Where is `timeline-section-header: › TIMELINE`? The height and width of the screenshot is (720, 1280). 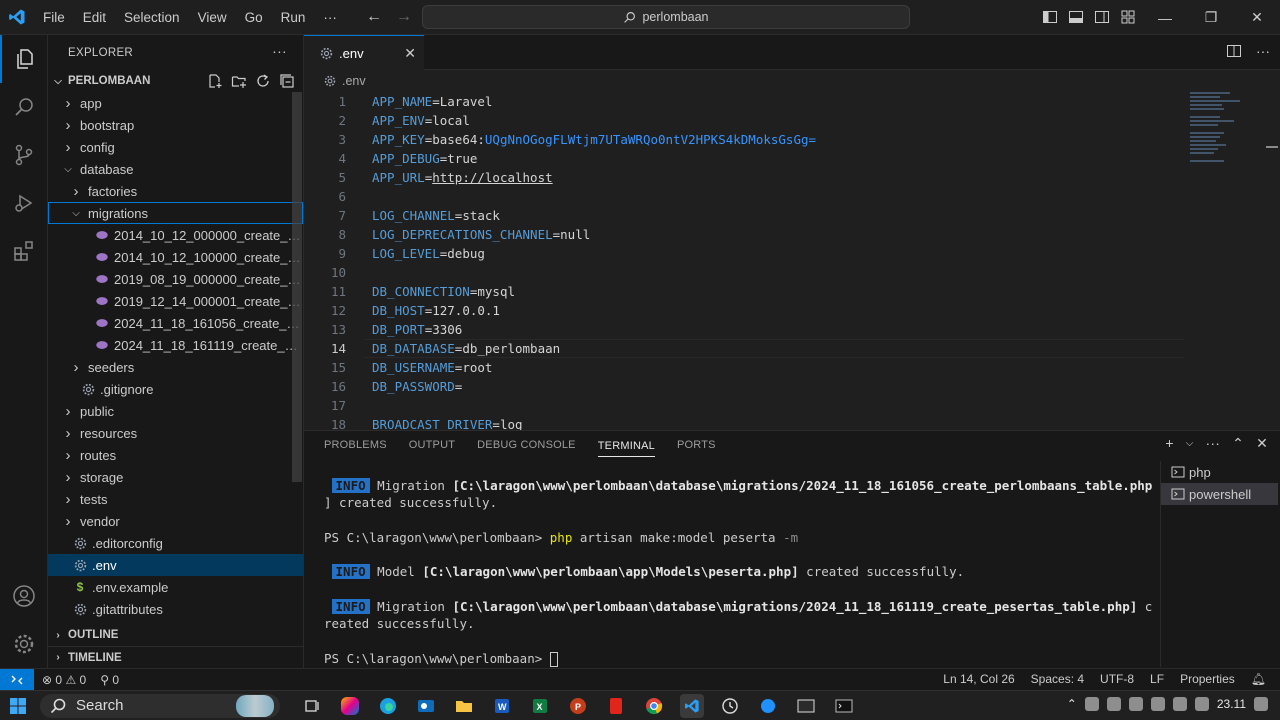
timeline-section-header: › TIMELINE is located at coordinates (176, 657).